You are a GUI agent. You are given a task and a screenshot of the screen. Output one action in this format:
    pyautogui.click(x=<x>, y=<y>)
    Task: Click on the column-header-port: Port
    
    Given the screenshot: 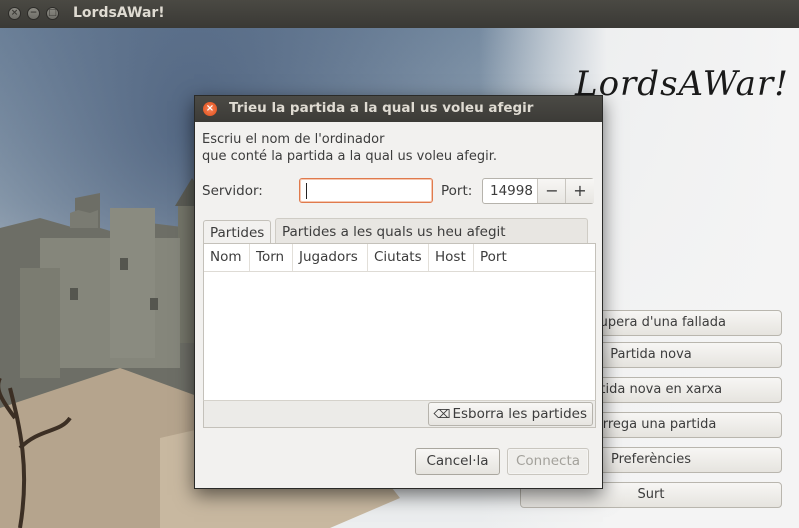 What is the action you would take?
    pyautogui.click(x=493, y=257)
    